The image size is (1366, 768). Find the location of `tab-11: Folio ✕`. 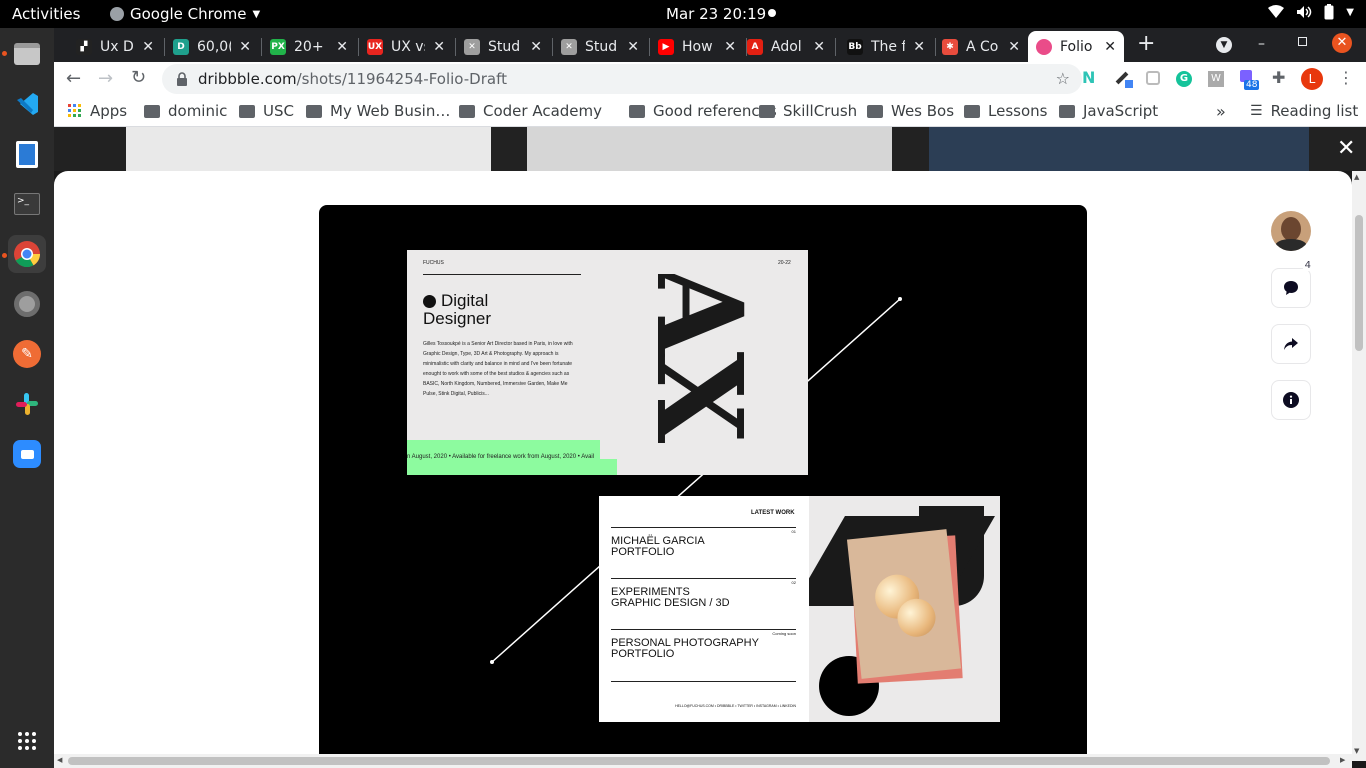

tab-11: Folio ✕ is located at coordinates (1076, 46).